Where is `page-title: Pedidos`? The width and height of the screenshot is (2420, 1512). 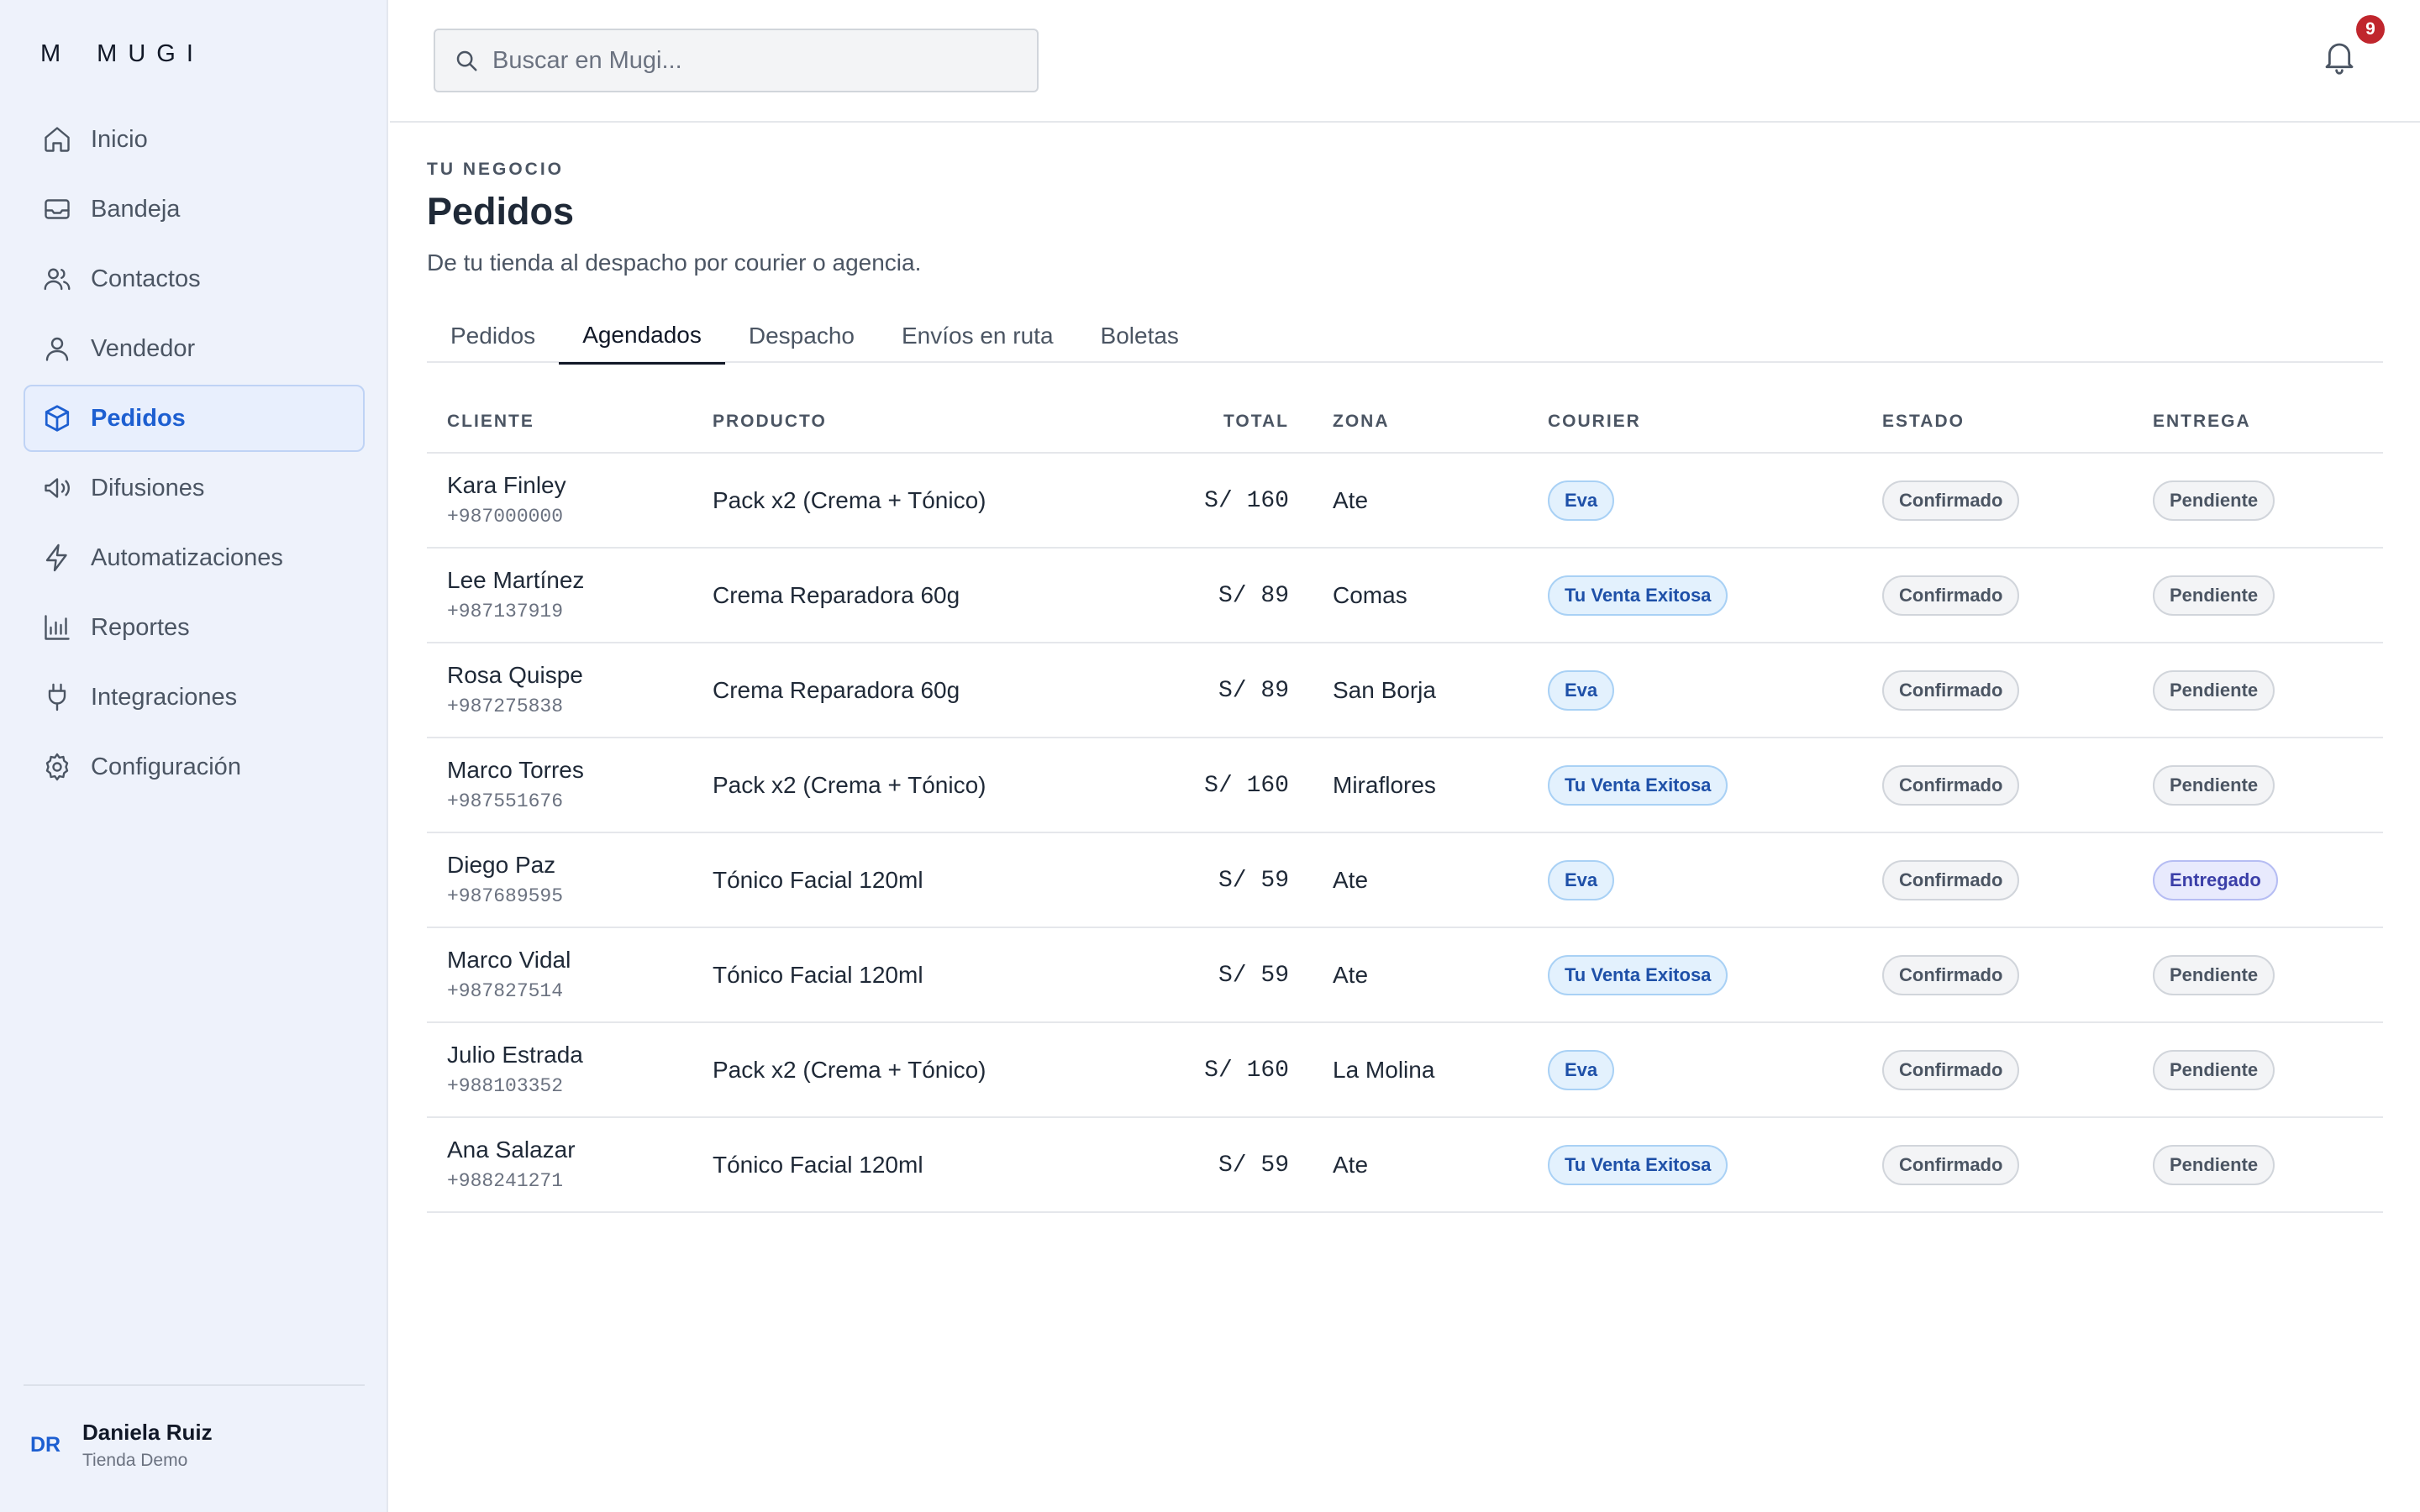
page-title: Pedidos is located at coordinates (501, 211).